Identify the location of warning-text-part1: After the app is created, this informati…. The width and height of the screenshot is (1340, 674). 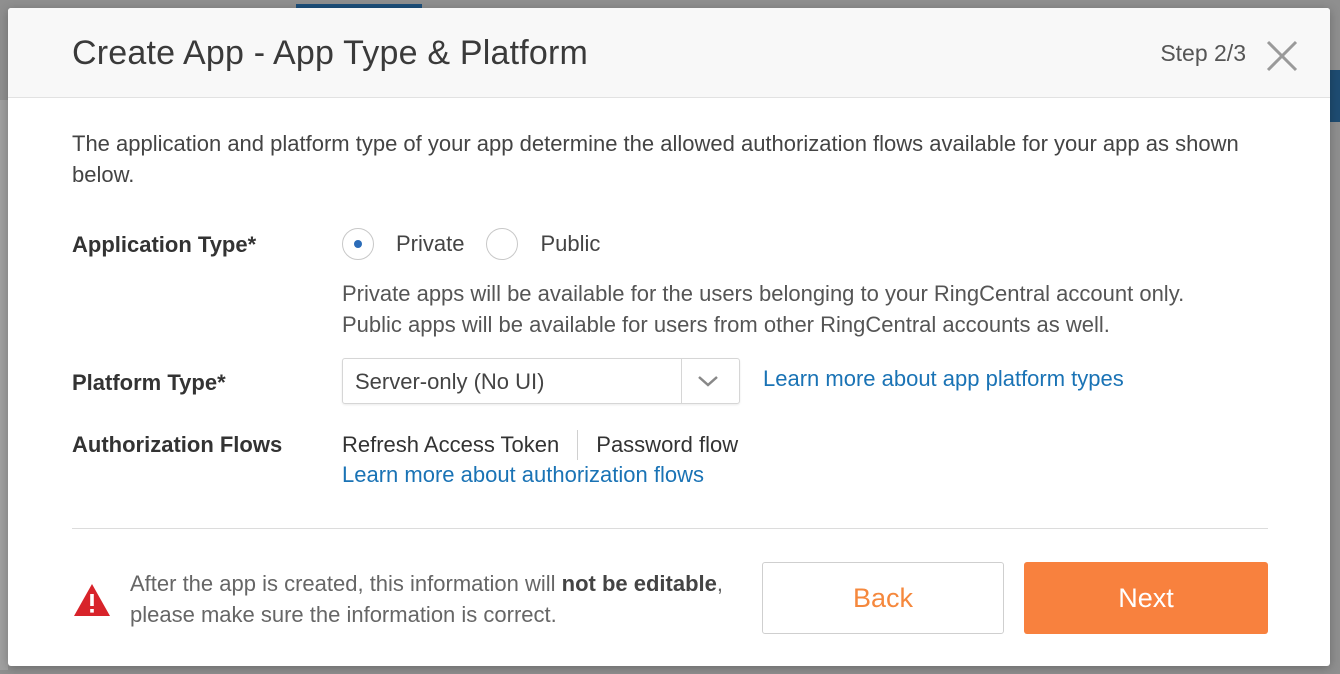
(346, 583).